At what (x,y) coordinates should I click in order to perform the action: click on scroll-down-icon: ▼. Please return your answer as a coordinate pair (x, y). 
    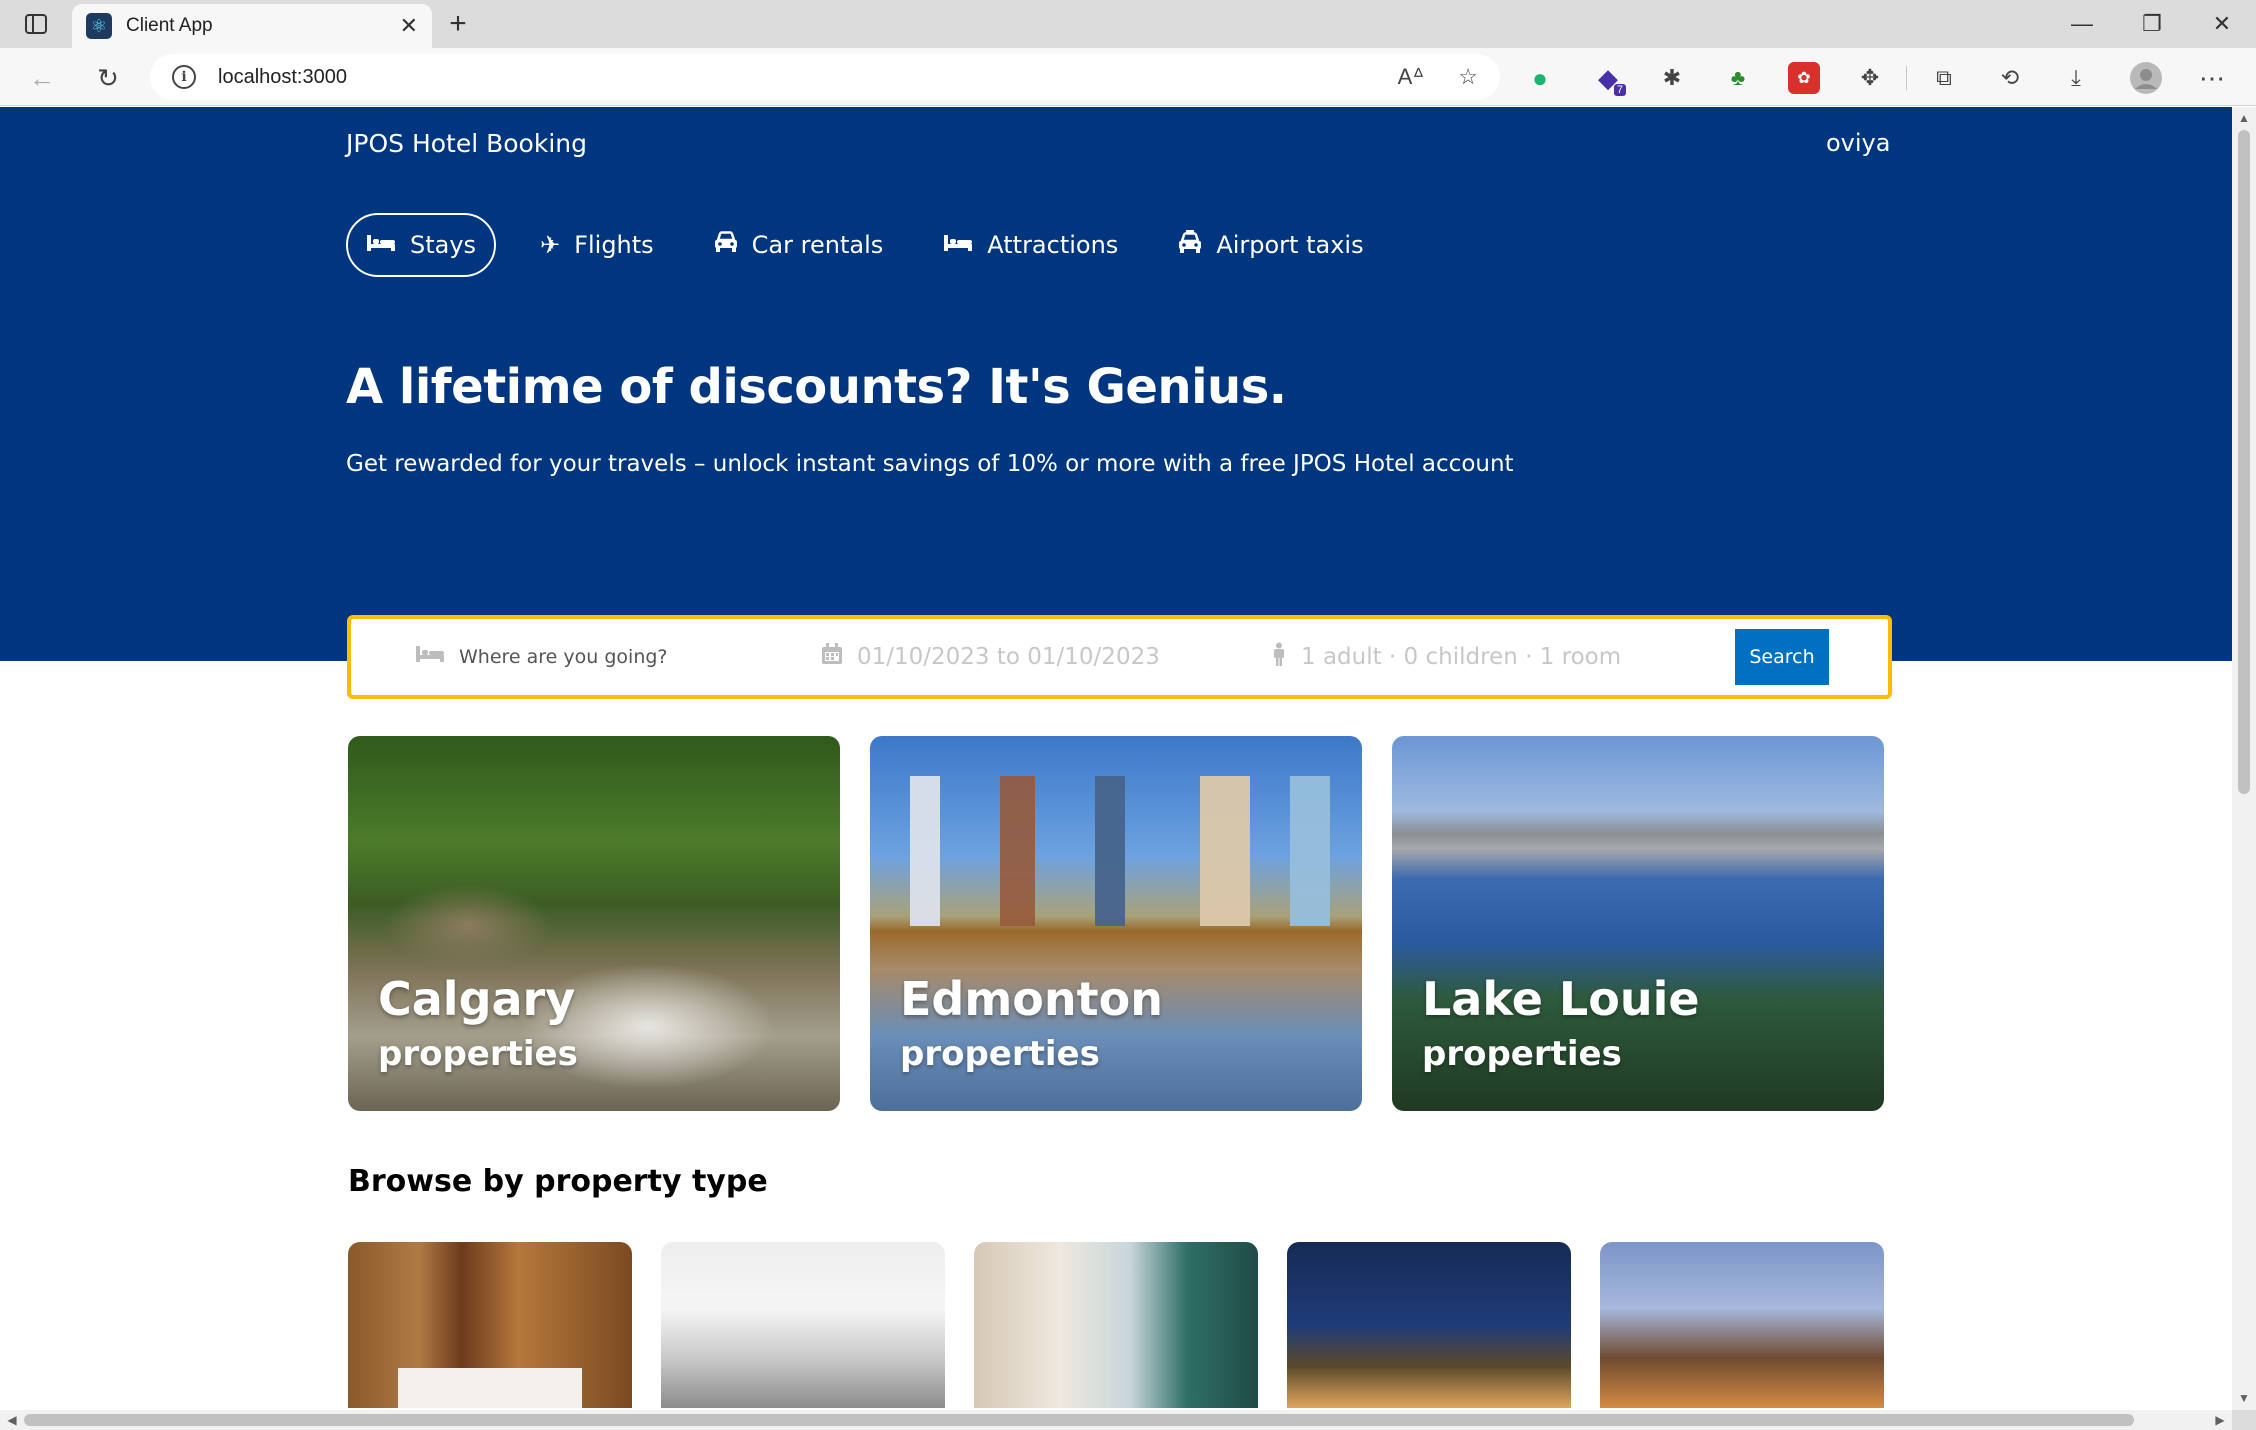
    Looking at the image, I should click on (2244, 1398).